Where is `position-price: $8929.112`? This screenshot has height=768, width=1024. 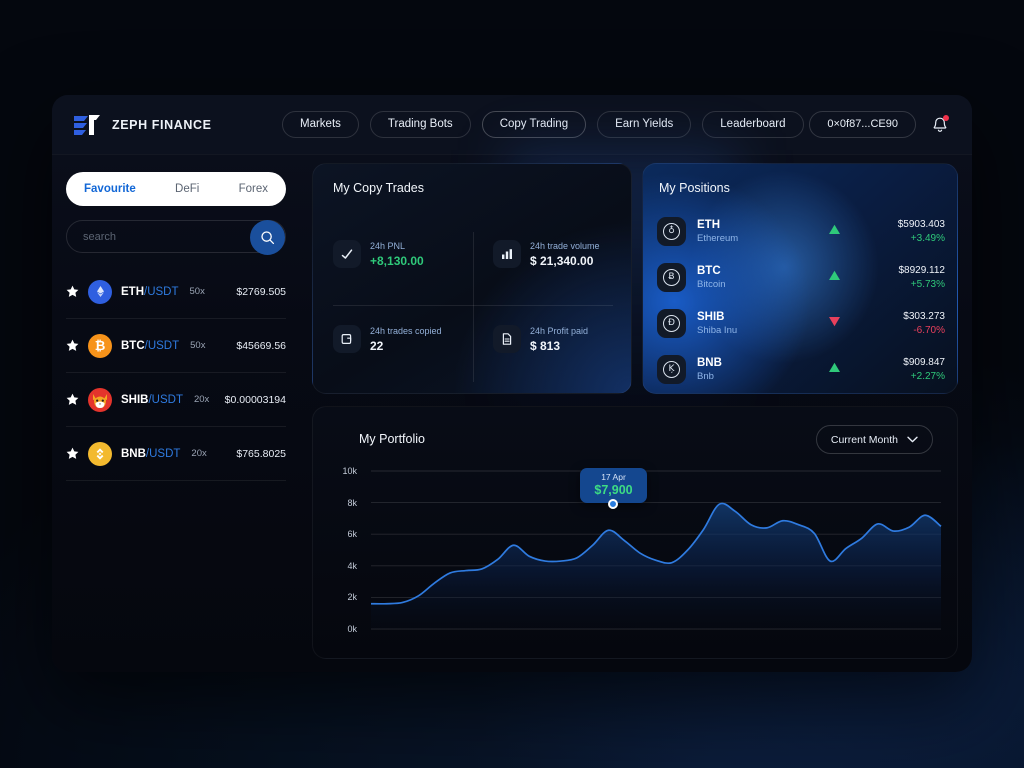
position-price: $8929.112 is located at coordinates (921, 270).